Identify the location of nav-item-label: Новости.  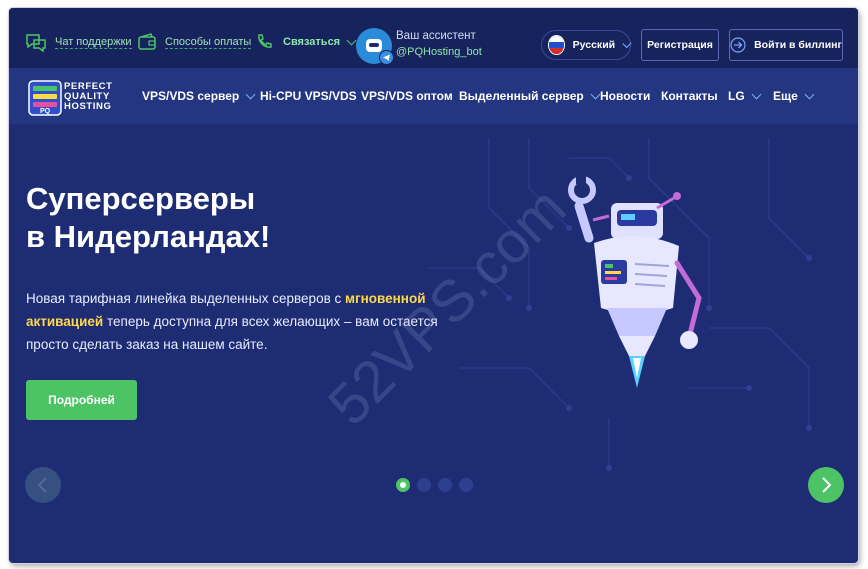
(625, 96).